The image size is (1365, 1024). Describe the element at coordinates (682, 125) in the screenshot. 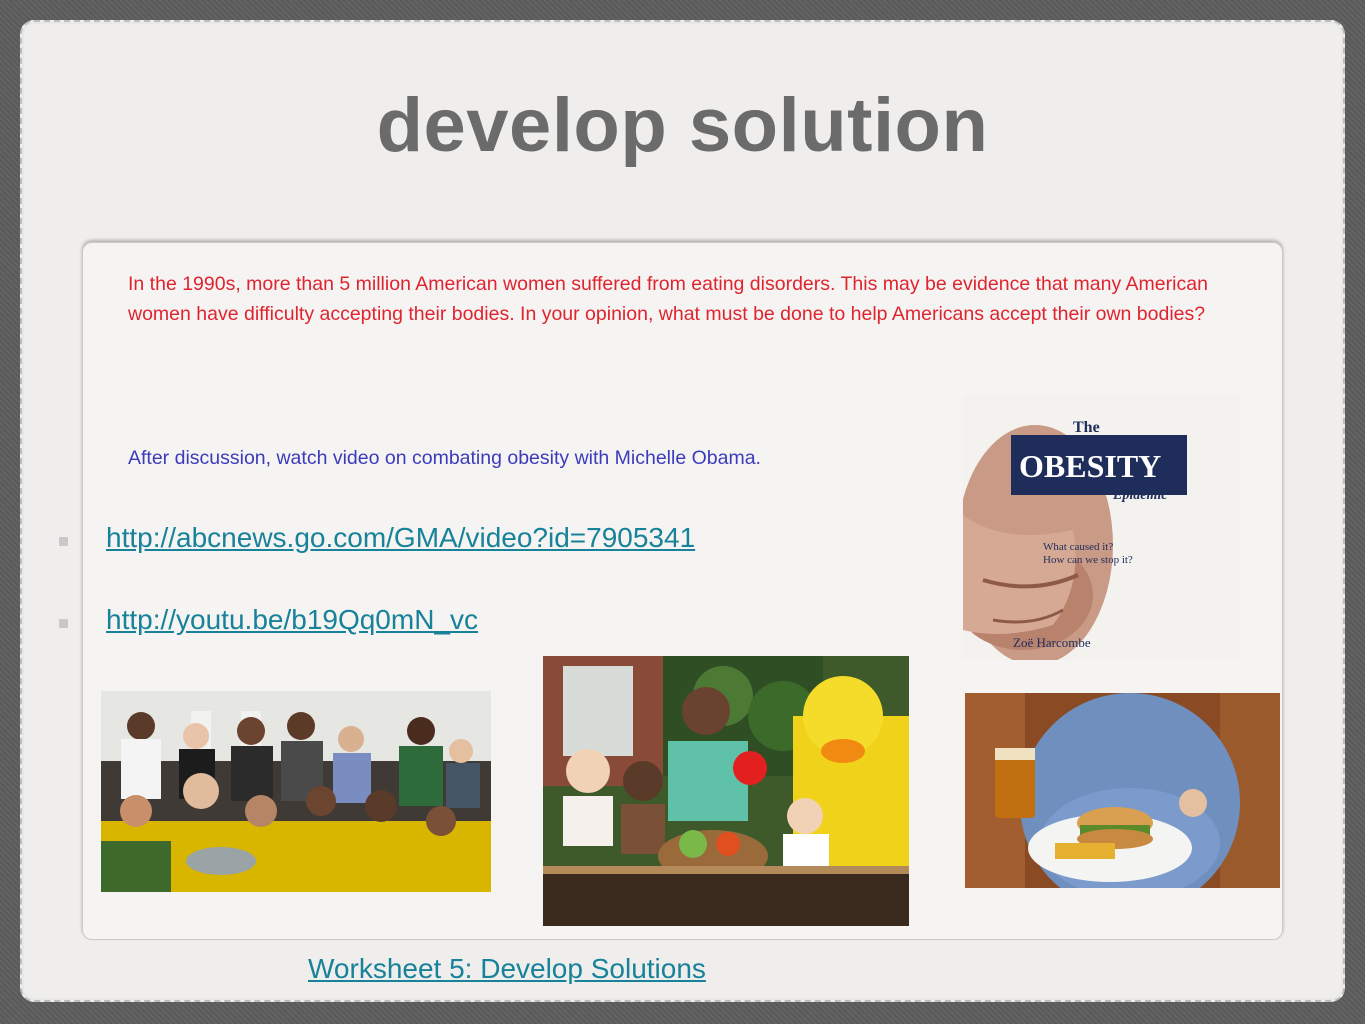

I see `slide-title: develop solution` at that location.